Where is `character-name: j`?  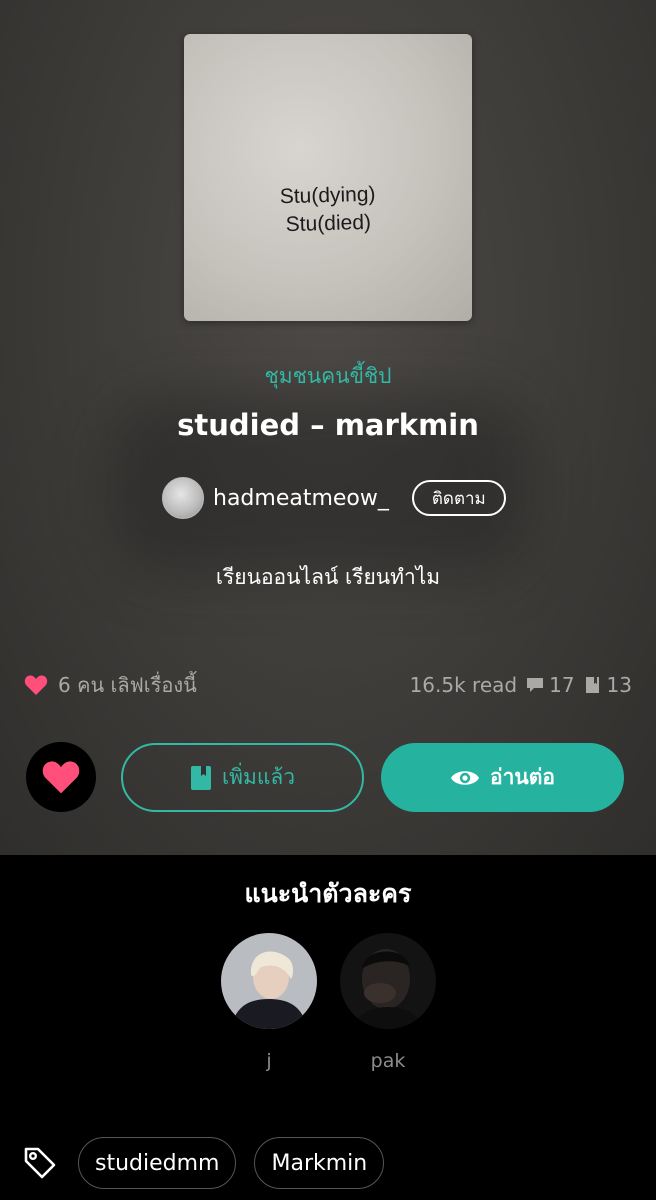 character-name: j is located at coordinates (269, 1061).